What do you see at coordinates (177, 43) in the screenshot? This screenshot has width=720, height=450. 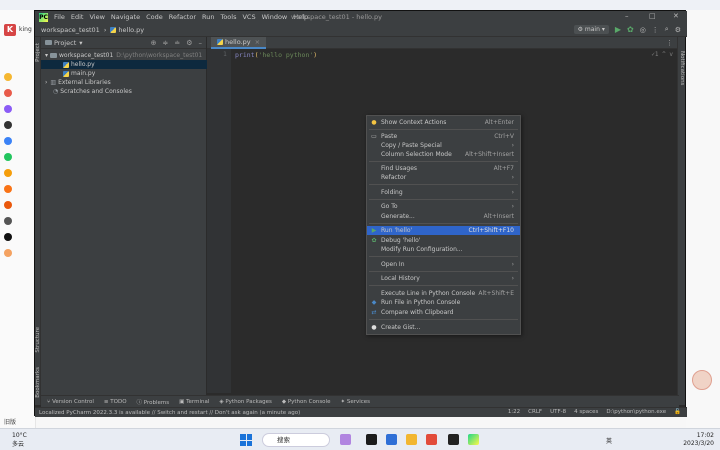 I see `collapse-icon: ≐` at bounding box center [177, 43].